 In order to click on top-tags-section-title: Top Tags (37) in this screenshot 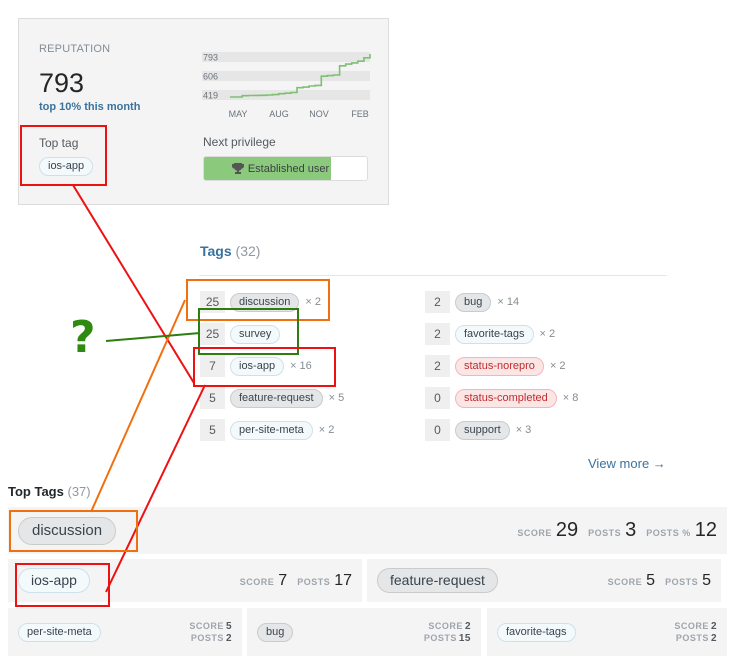, I will do `click(49, 491)`.